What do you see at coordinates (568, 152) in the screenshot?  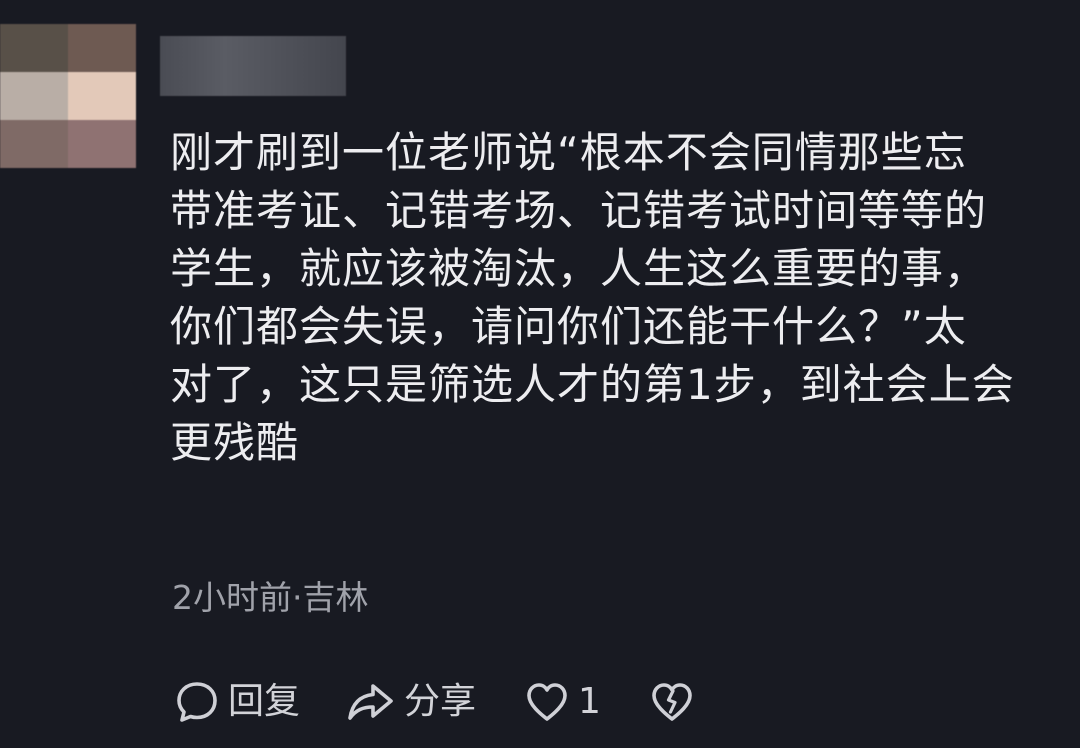 I see `comment-line: 刚才刷到一位老师说“根本不会同情那些忘` at bounding box center [568, 152].